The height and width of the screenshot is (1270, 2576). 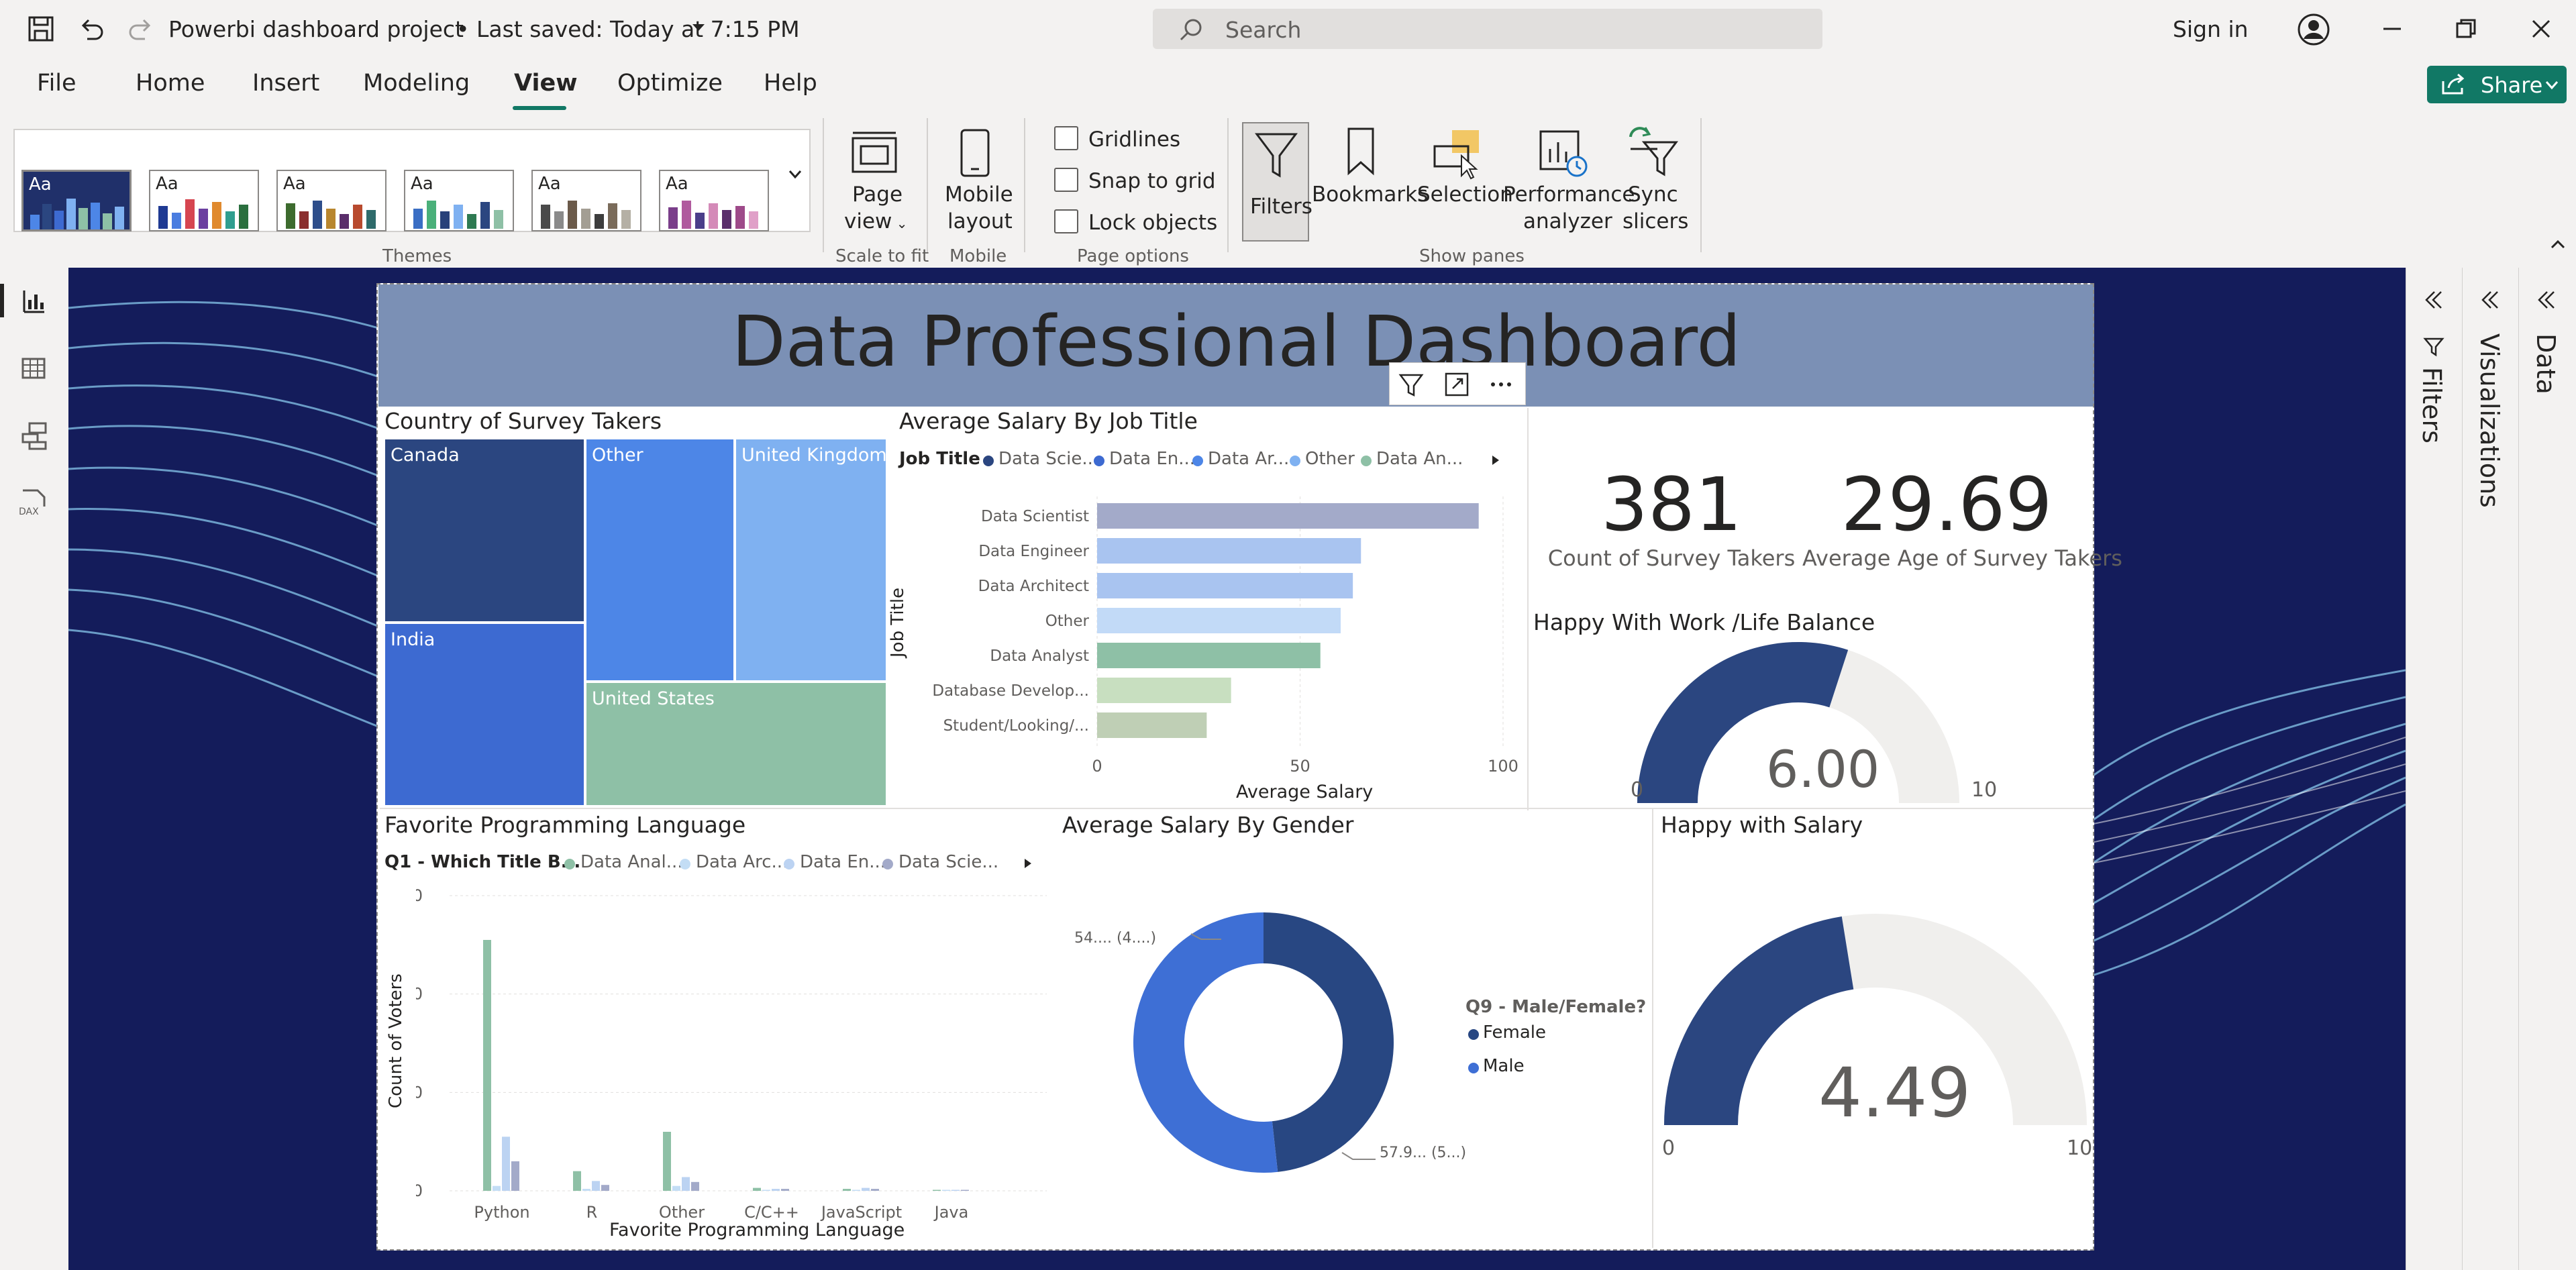 I want to click on menu-file: File, so click(x=56, y=83).